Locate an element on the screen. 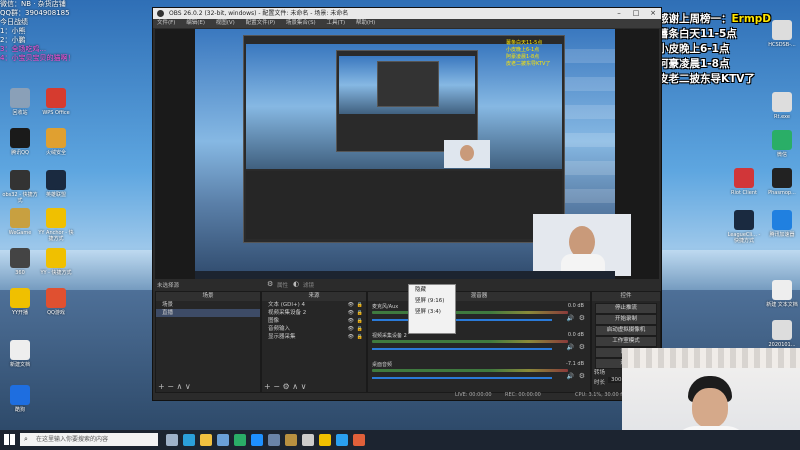 The image size is (800, 450). desktop-icon: WPS Office is located at coordinates (56, 102).